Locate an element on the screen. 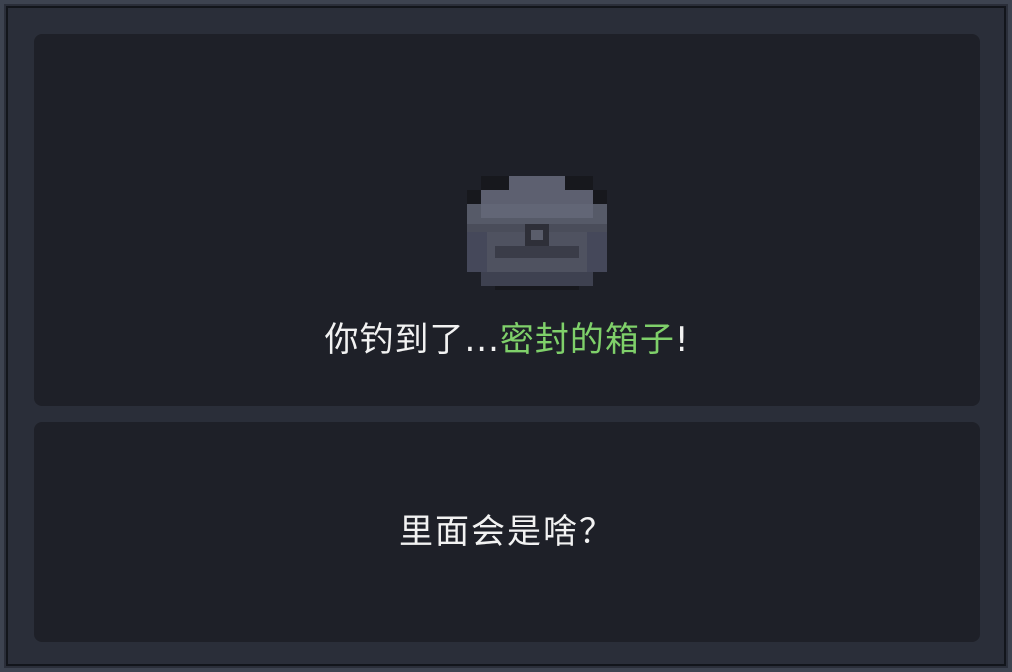 The height and width of the screenshot is (672, 1012). catch-message-suffix: ! is located at coordinates (682, 340).